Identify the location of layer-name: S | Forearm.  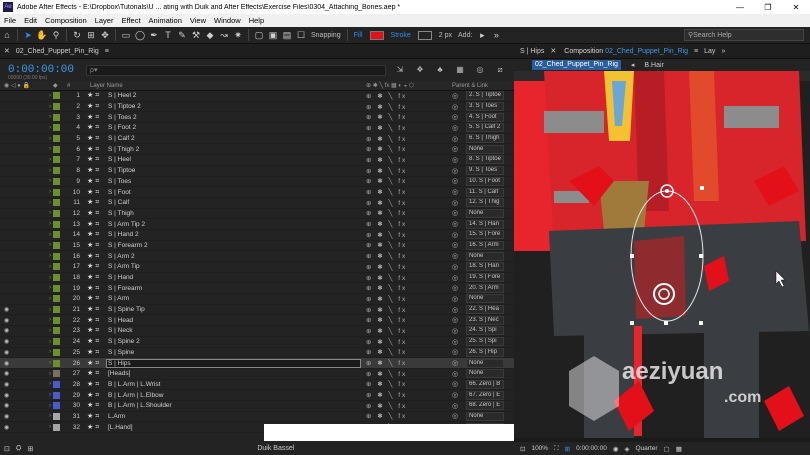
(125, 288).